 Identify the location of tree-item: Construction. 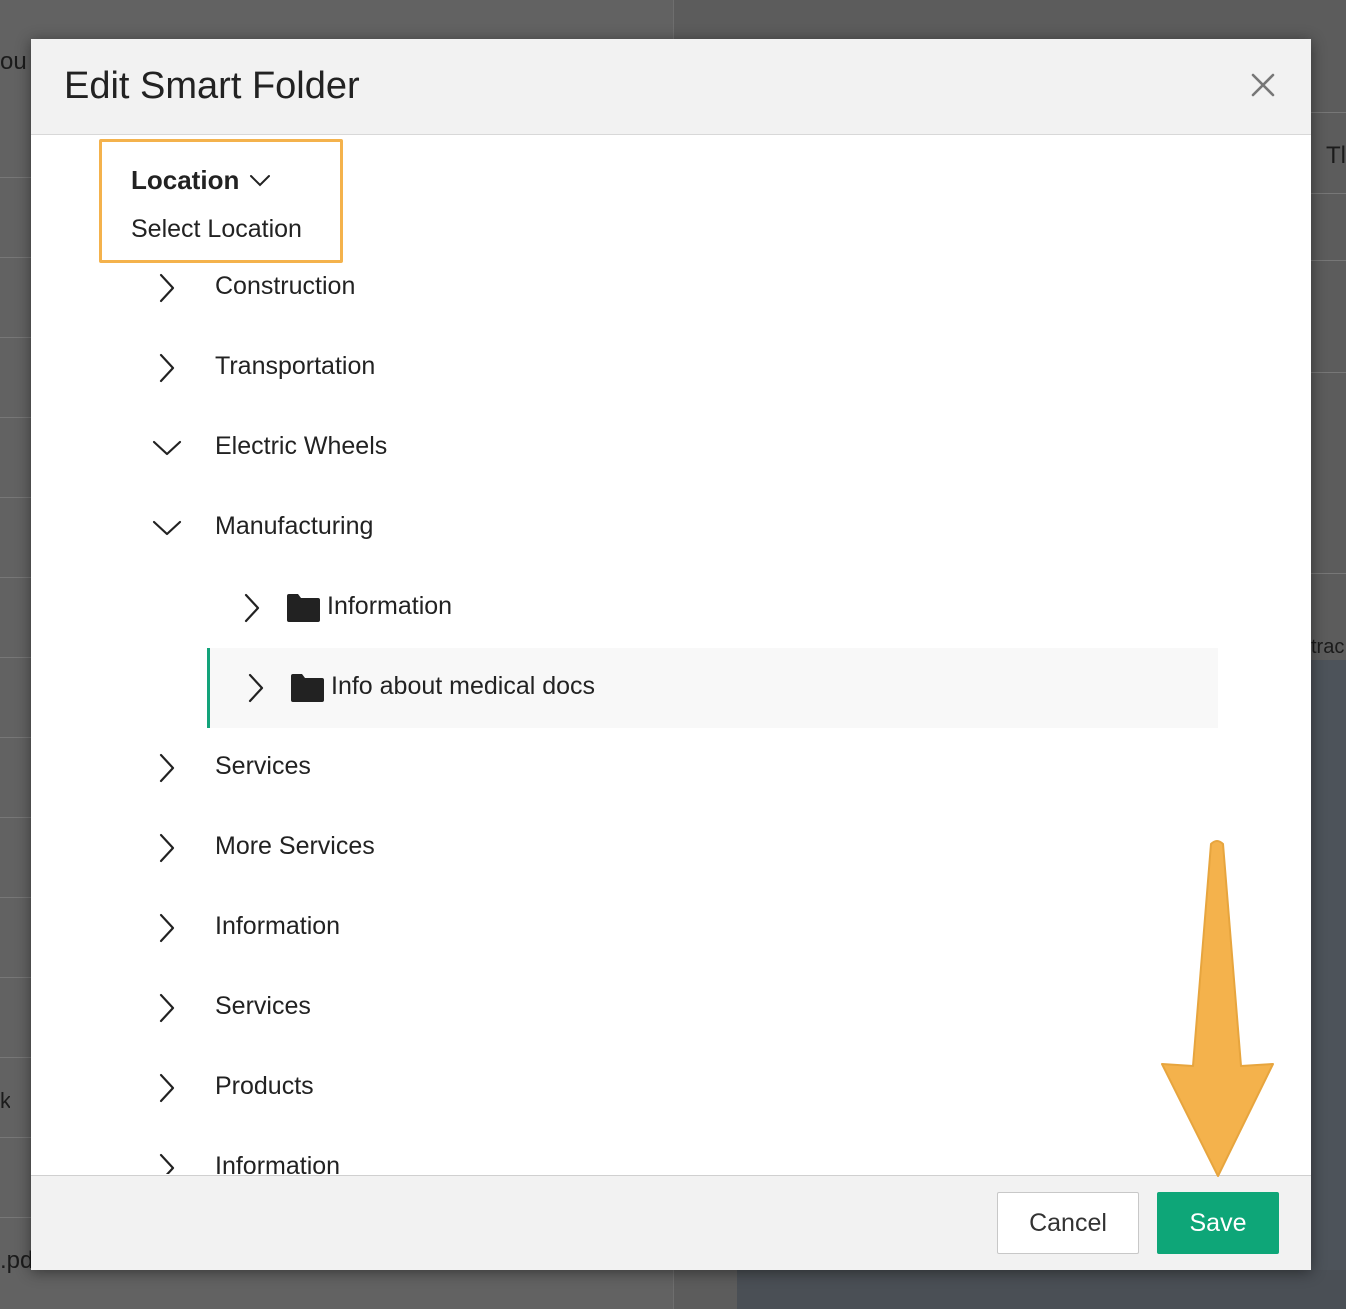
(671, 288).